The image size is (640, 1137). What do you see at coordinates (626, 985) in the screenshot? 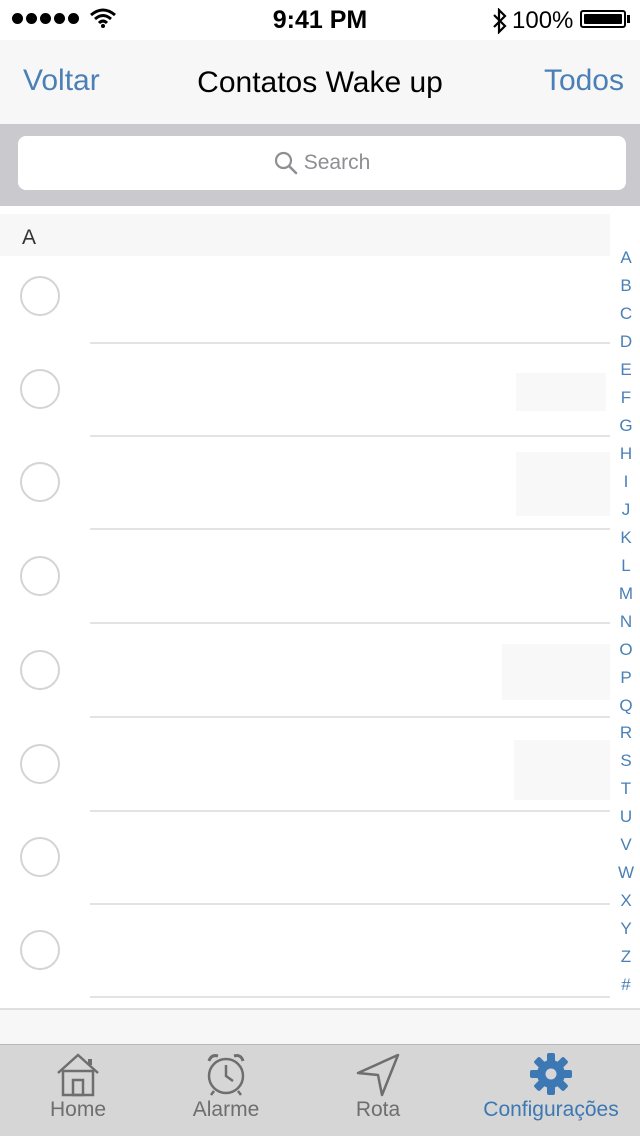
I see `index-letter: #` at bounding box center [626, 985].